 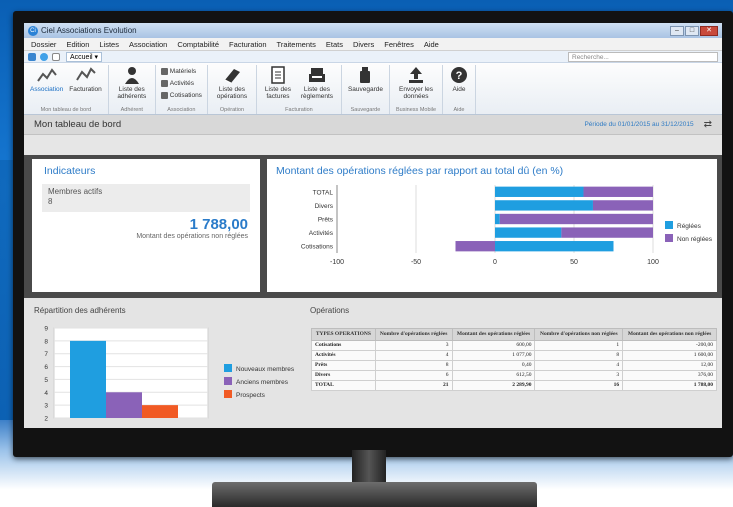 I want to click on unpaid-amount-label: Montant des opérations non réglées, so click(x=192, y=236).